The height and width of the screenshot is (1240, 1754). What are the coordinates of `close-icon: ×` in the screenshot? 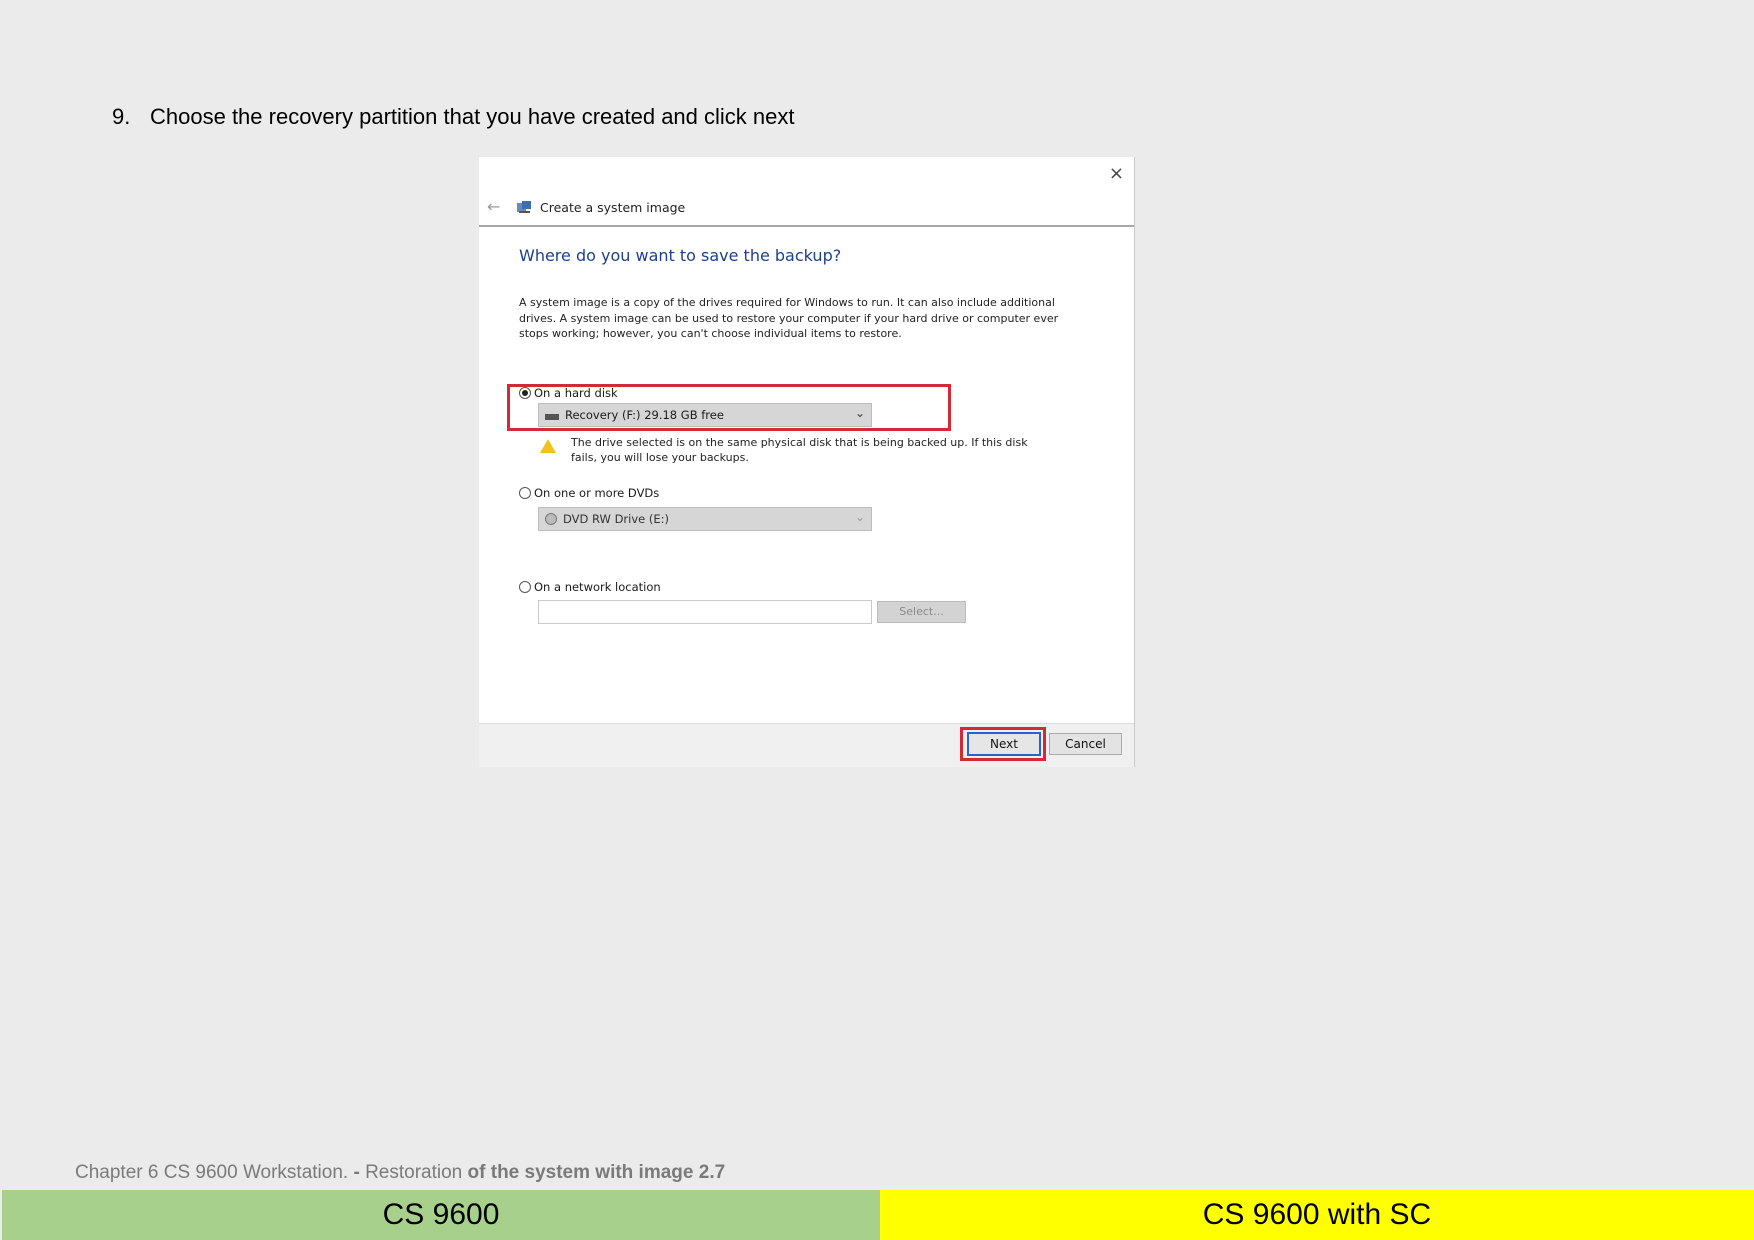 It's located at (1116, 173).